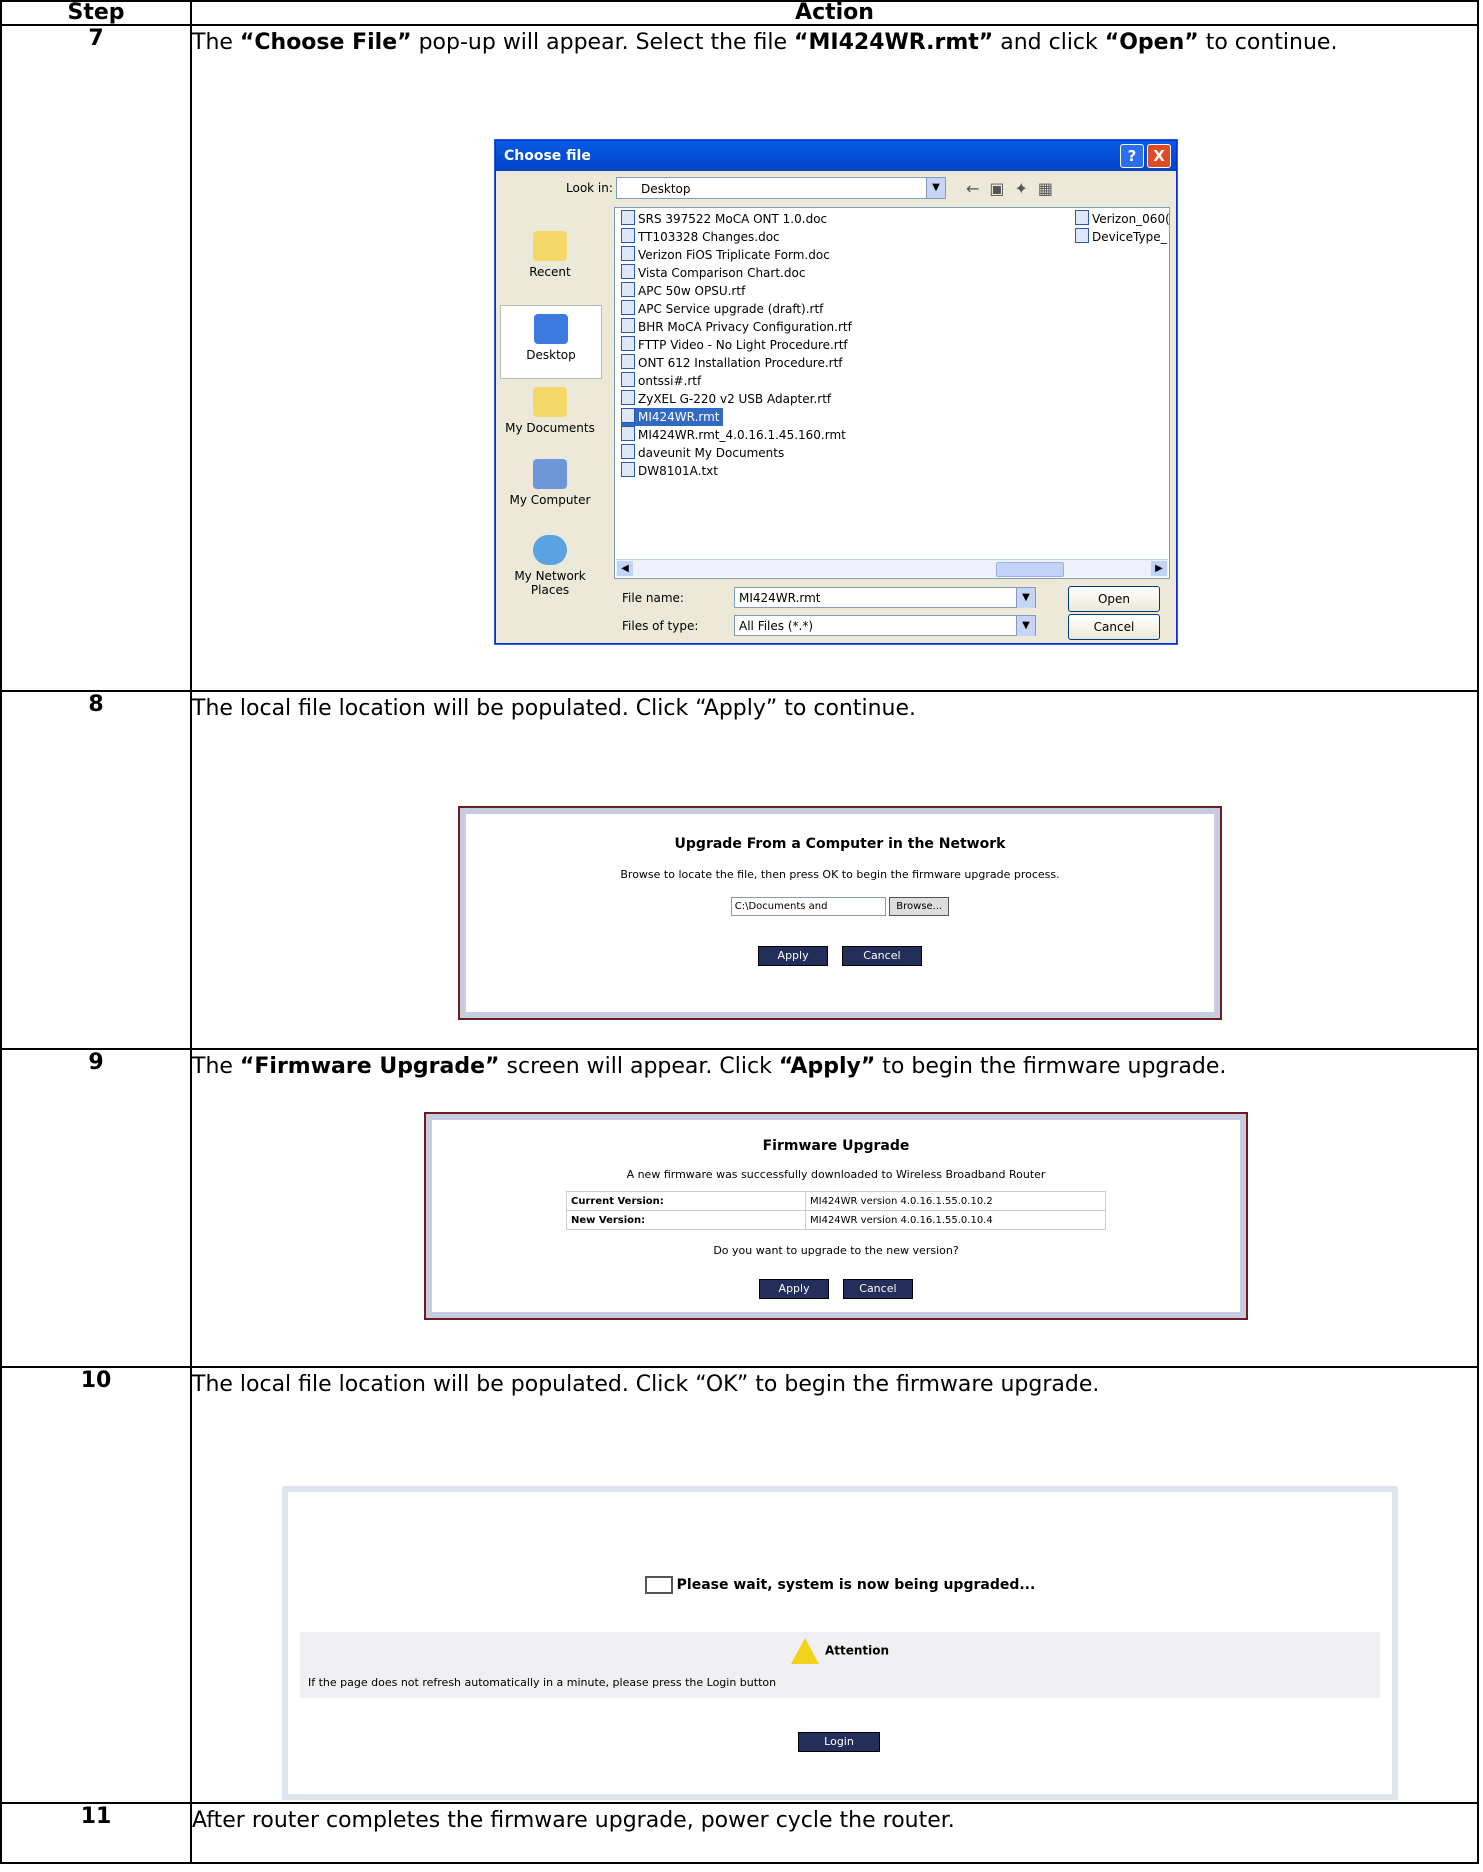 This screenshot has width=1483, height=1872. Describe the element at coordinates (1159, 568) in the screenshot. I see `scroll-right-icon: ▶` at that location.